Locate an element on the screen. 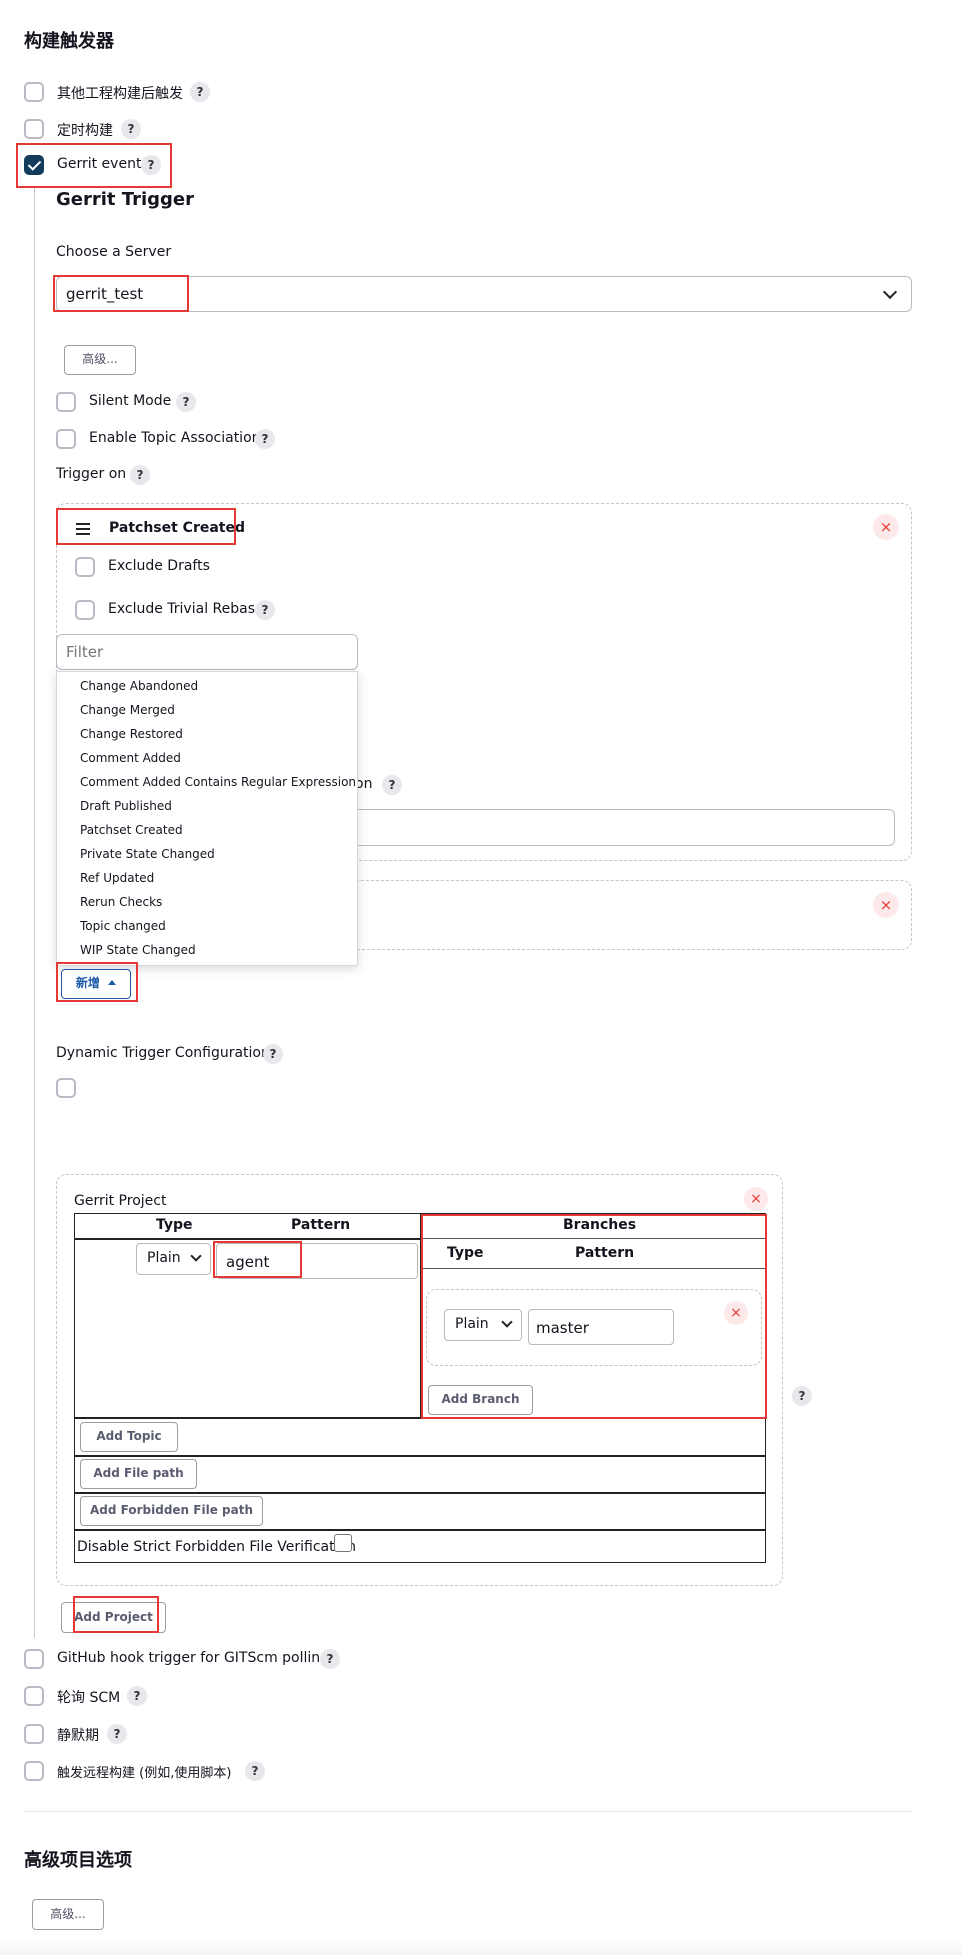 The image size is (962, 1955). exclude-trivial-rebase-checkbox is located at coordinates (85, 610).